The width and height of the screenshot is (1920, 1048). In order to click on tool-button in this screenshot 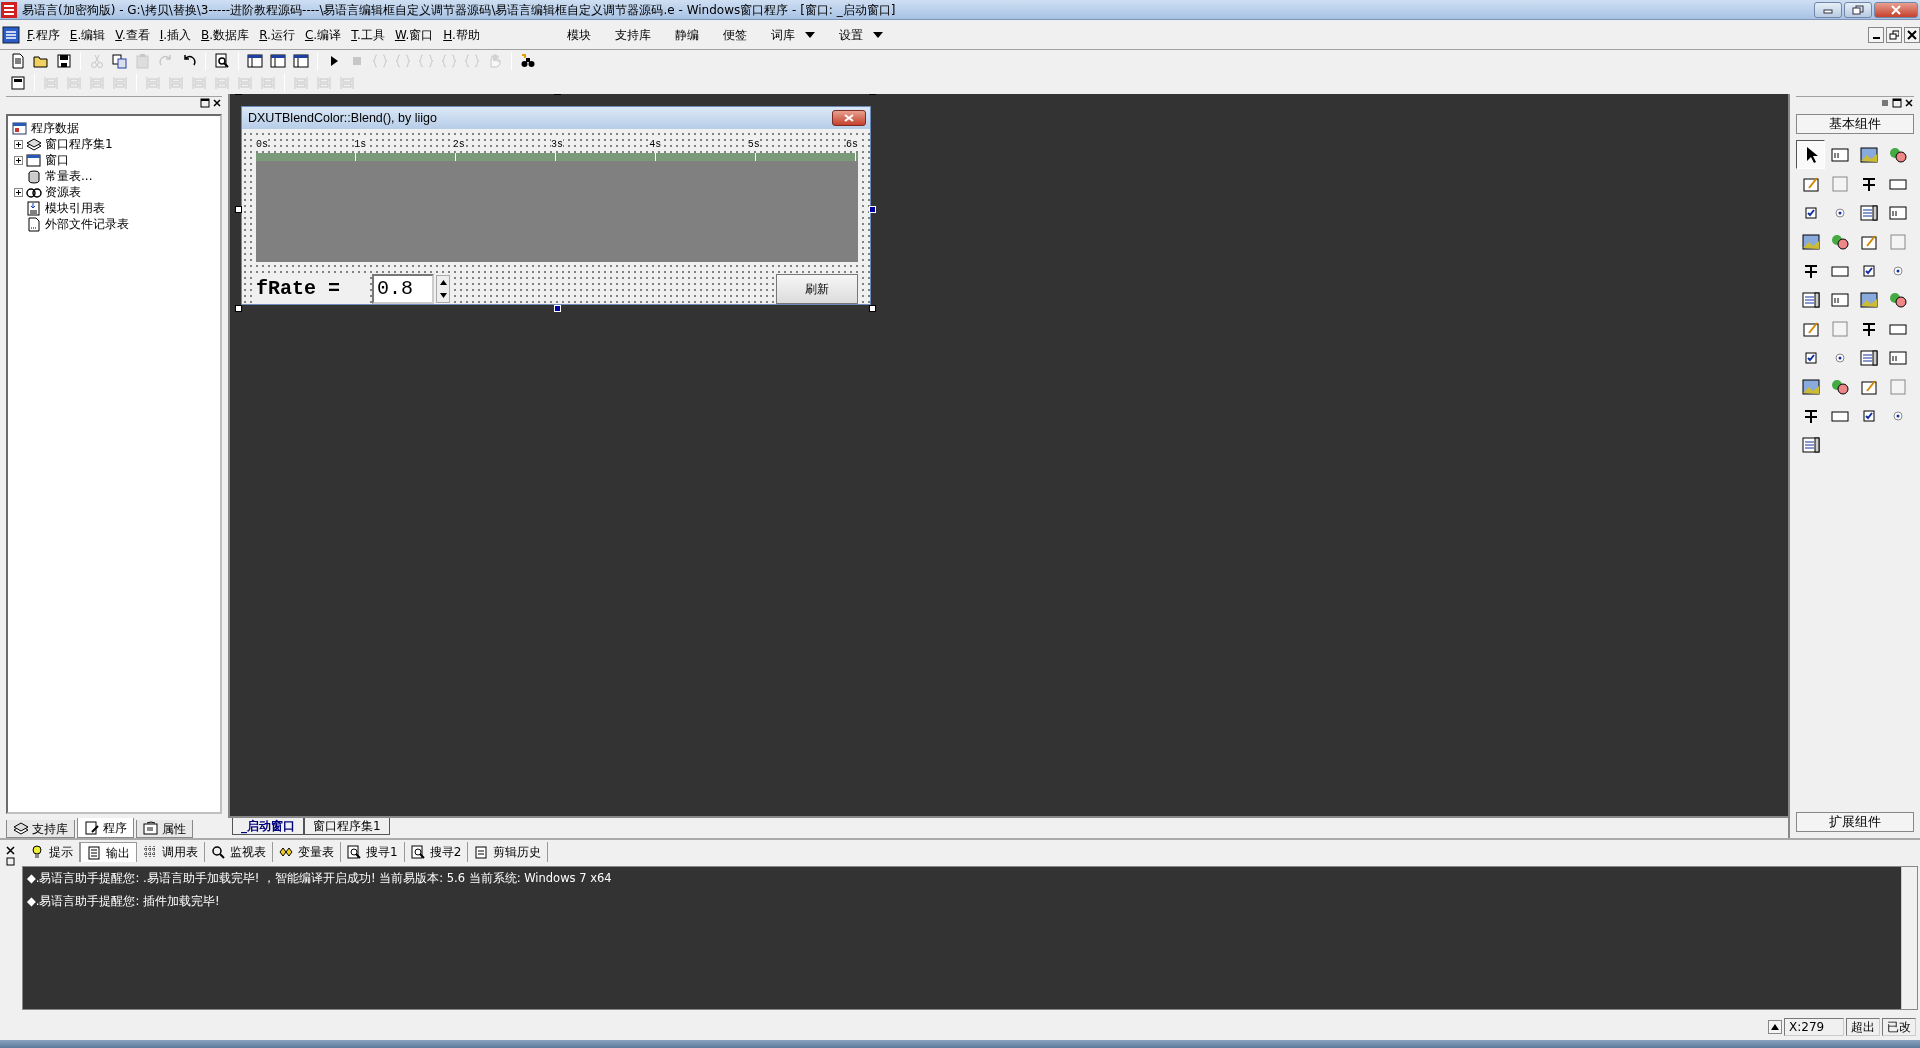, I will do `click(1810, 154)`.